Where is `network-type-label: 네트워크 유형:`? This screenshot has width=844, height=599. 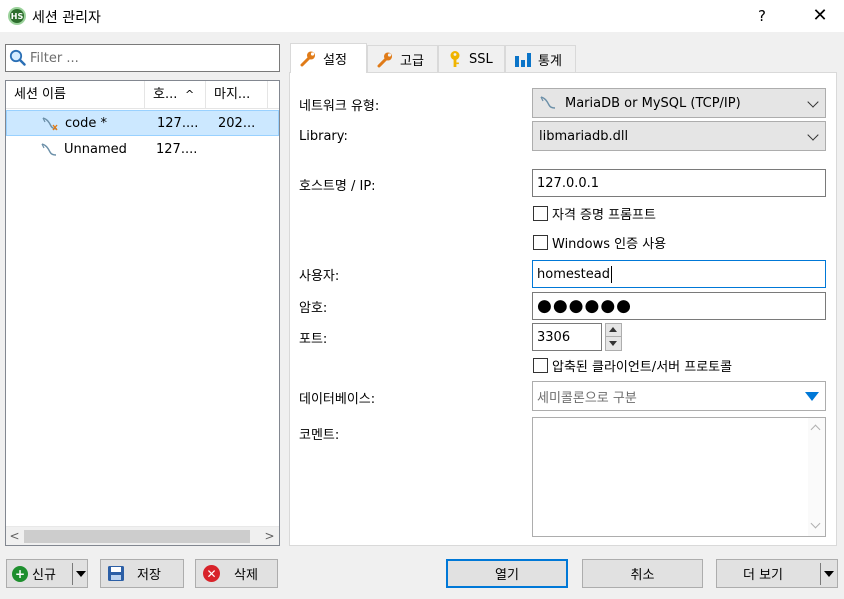 network-type-label: 네트워크 유형: is located at coordinates (339, 106).